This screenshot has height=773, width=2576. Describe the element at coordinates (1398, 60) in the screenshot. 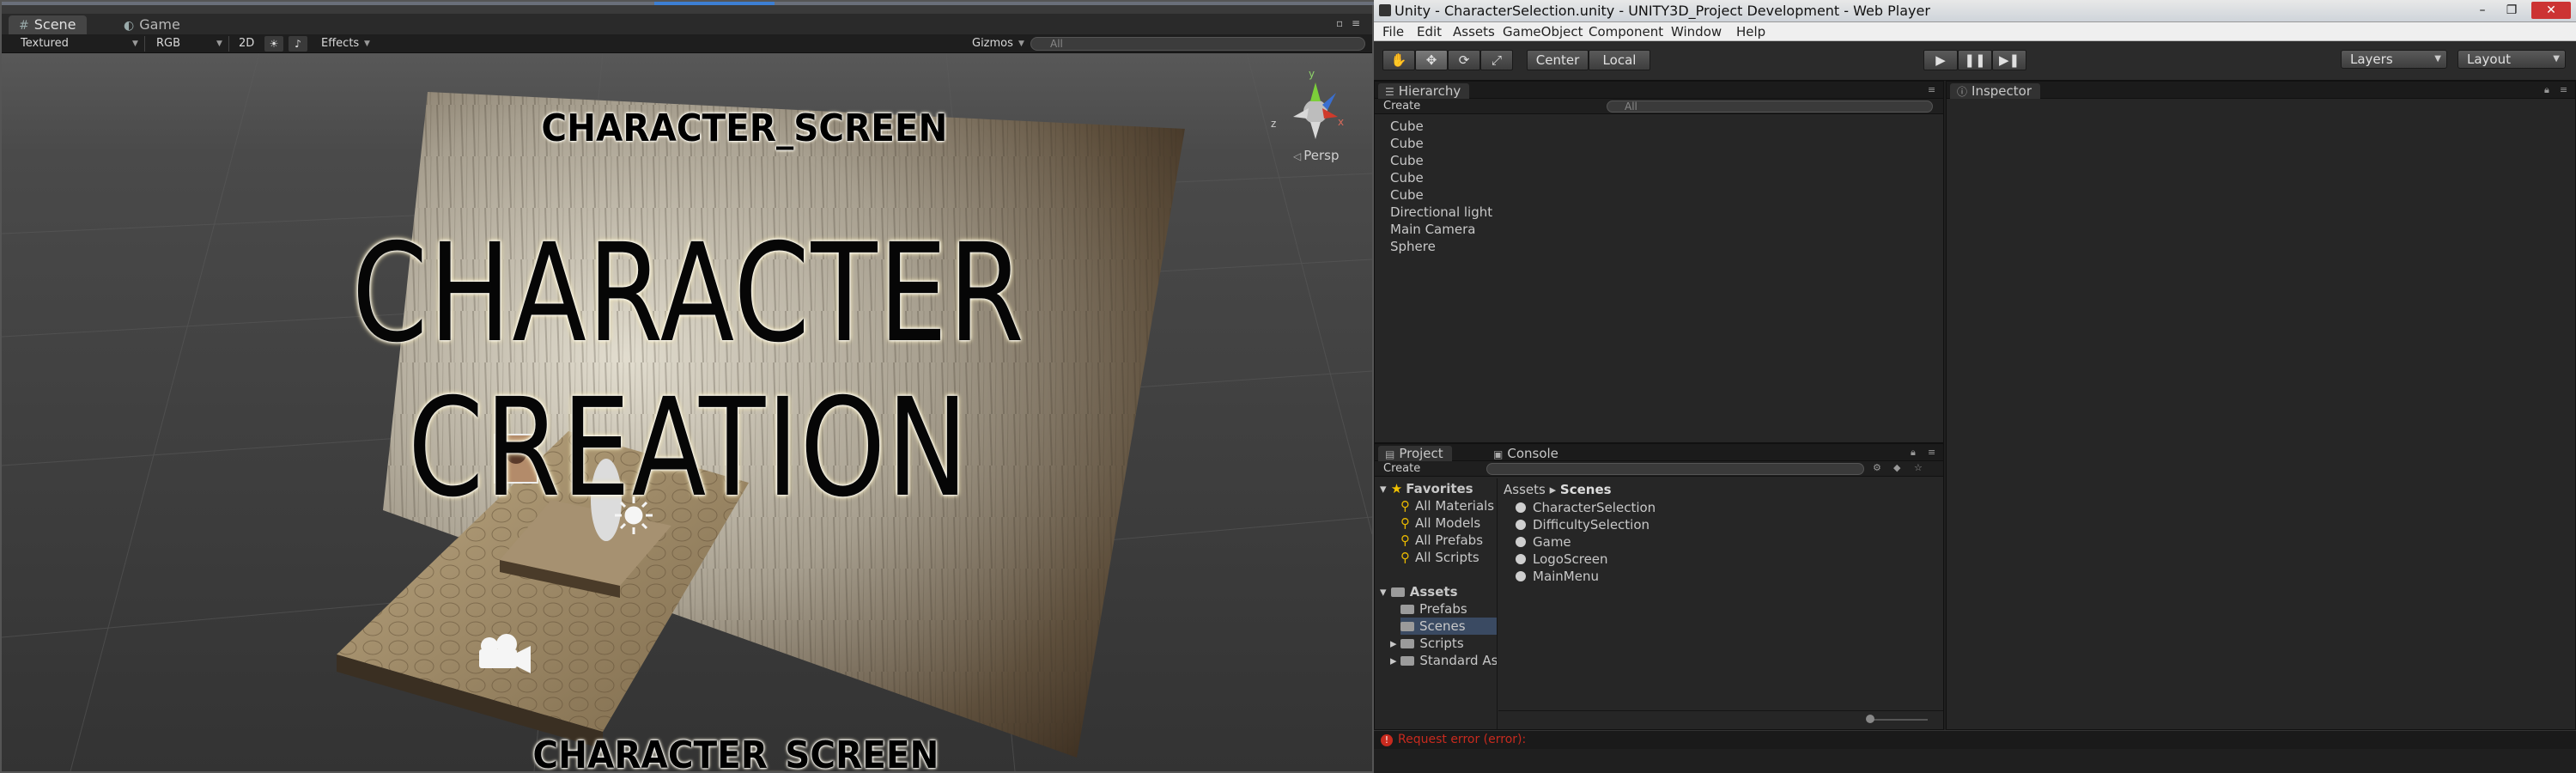

I see `hand-tool-button: ✋` at that location.